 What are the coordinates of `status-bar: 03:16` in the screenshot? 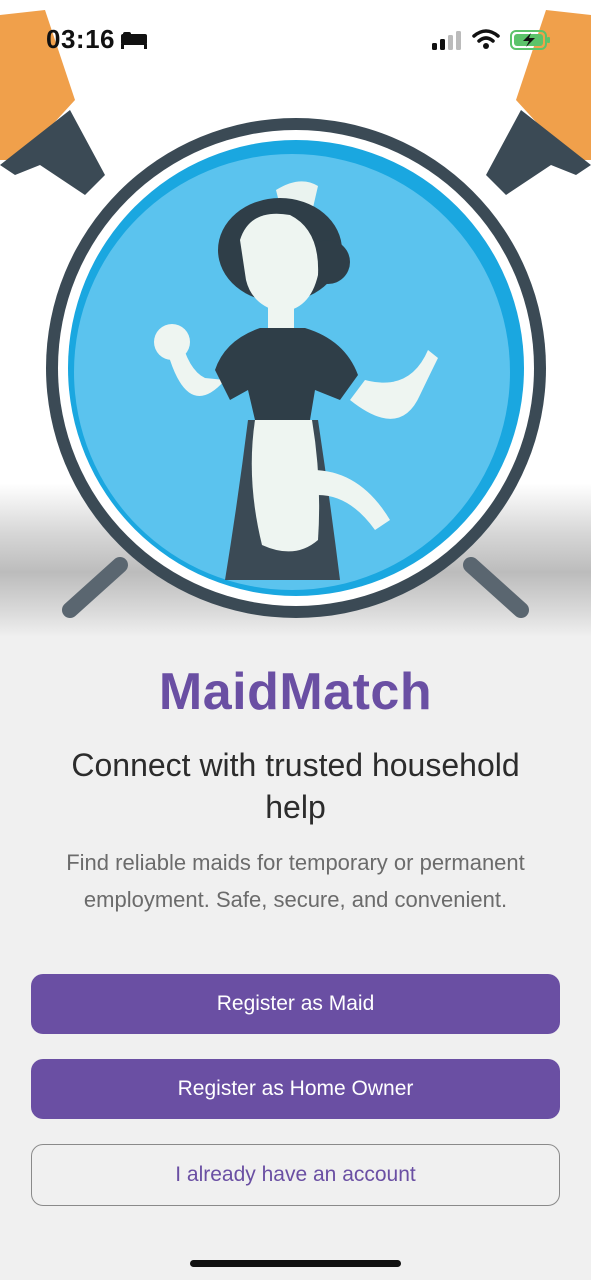 It's located at (295, 40).